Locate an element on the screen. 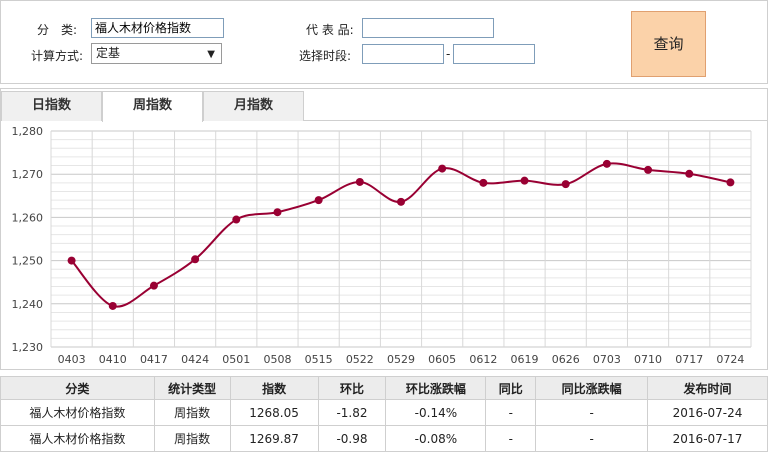 The width and height of the screenshot is (768, 452). table-header-row: 分类 统计类型 指数 环比 环比涨跌幅 同比 同比涨跌幅 发布时间 is located at coordinates (384, 388).